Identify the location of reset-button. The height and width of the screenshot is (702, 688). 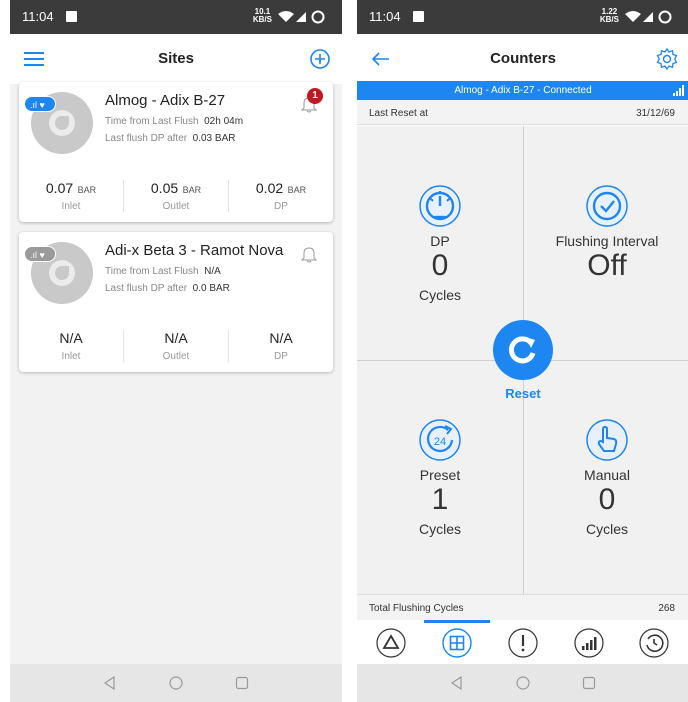
(523, 350).